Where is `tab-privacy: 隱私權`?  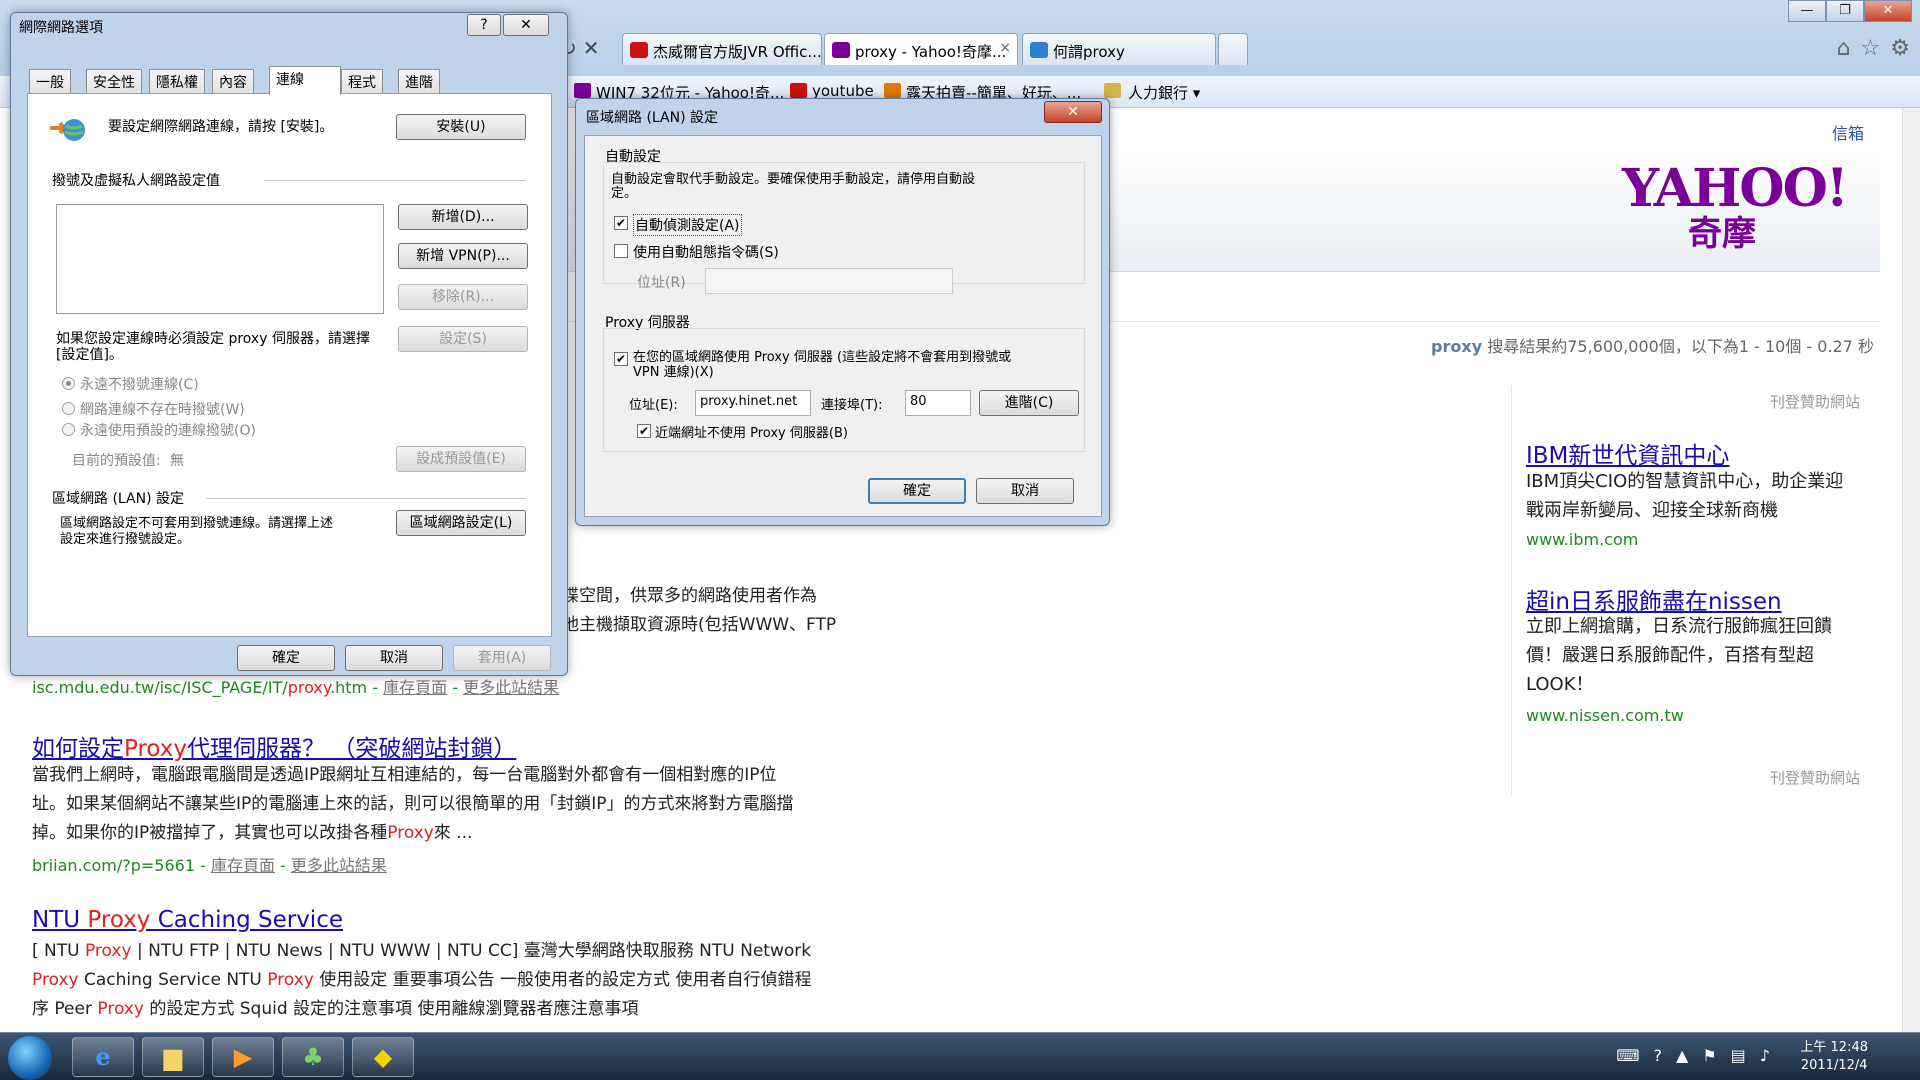
tab-privacy: 隱私權 is located at coordinates (177, 81).